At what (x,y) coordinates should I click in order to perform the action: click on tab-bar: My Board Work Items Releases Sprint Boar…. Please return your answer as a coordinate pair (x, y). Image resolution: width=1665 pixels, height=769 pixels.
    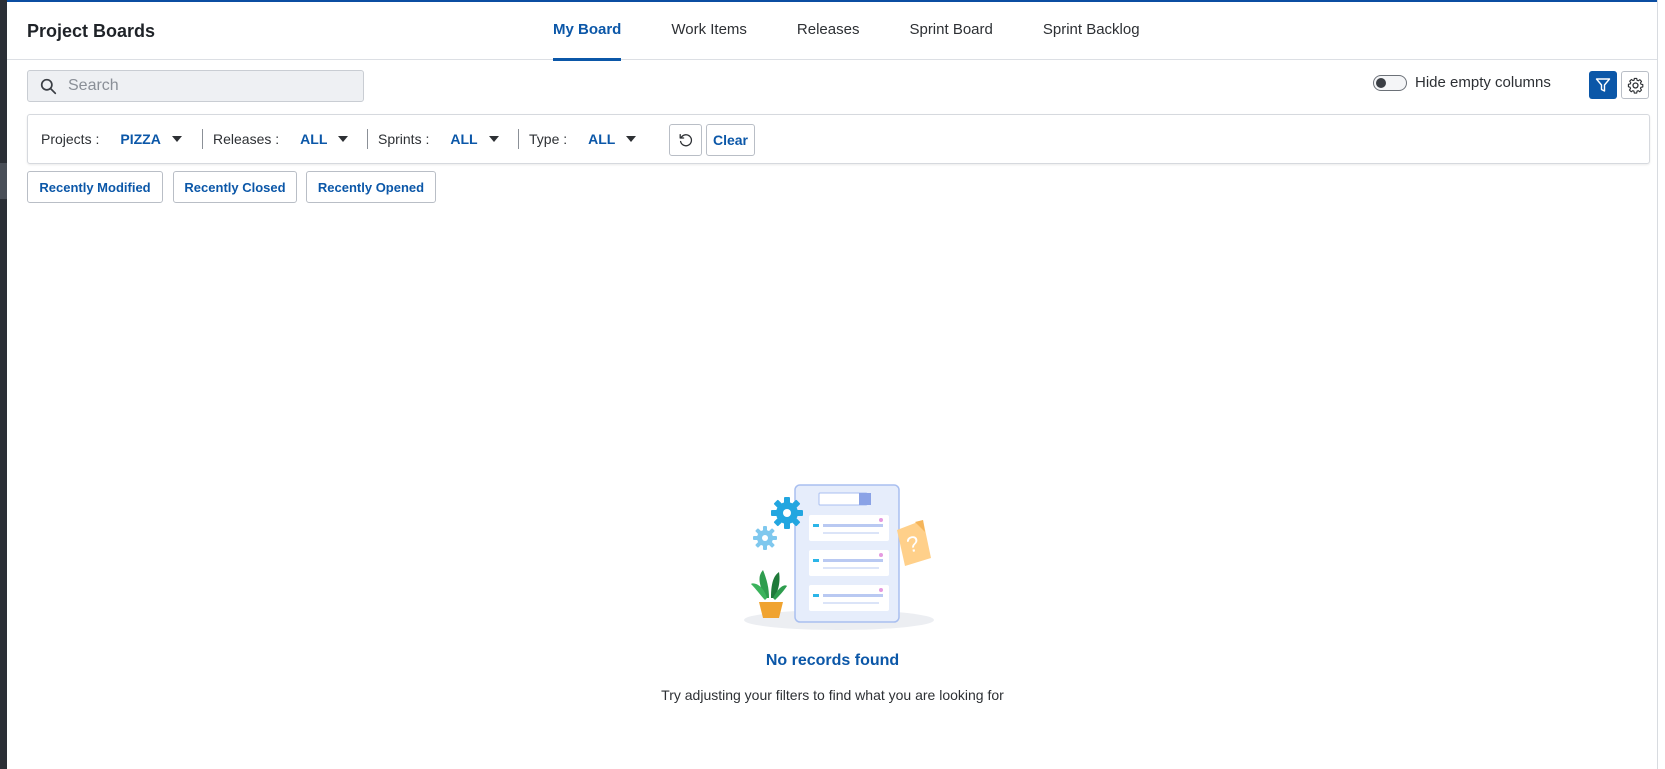
    Looking at the image, I should click on (871, 31).